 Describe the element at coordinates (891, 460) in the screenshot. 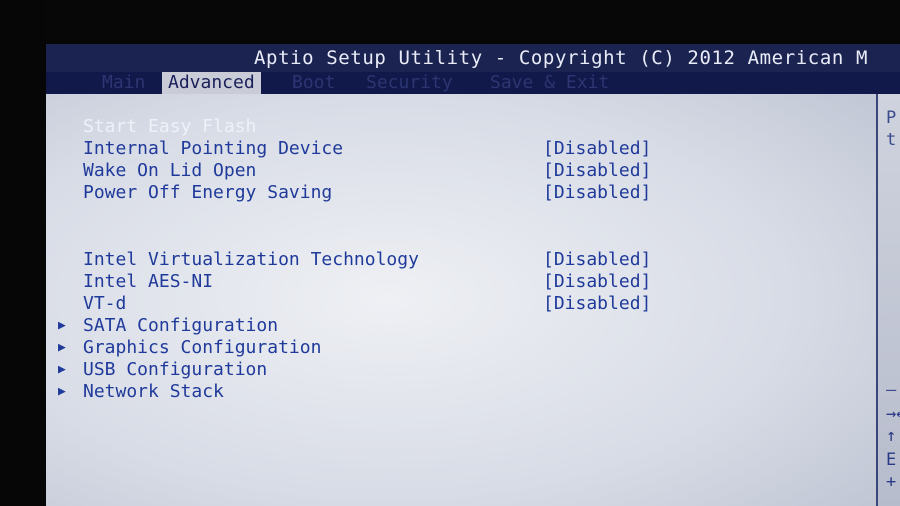

I see `key-hint-enter: E` at that location.